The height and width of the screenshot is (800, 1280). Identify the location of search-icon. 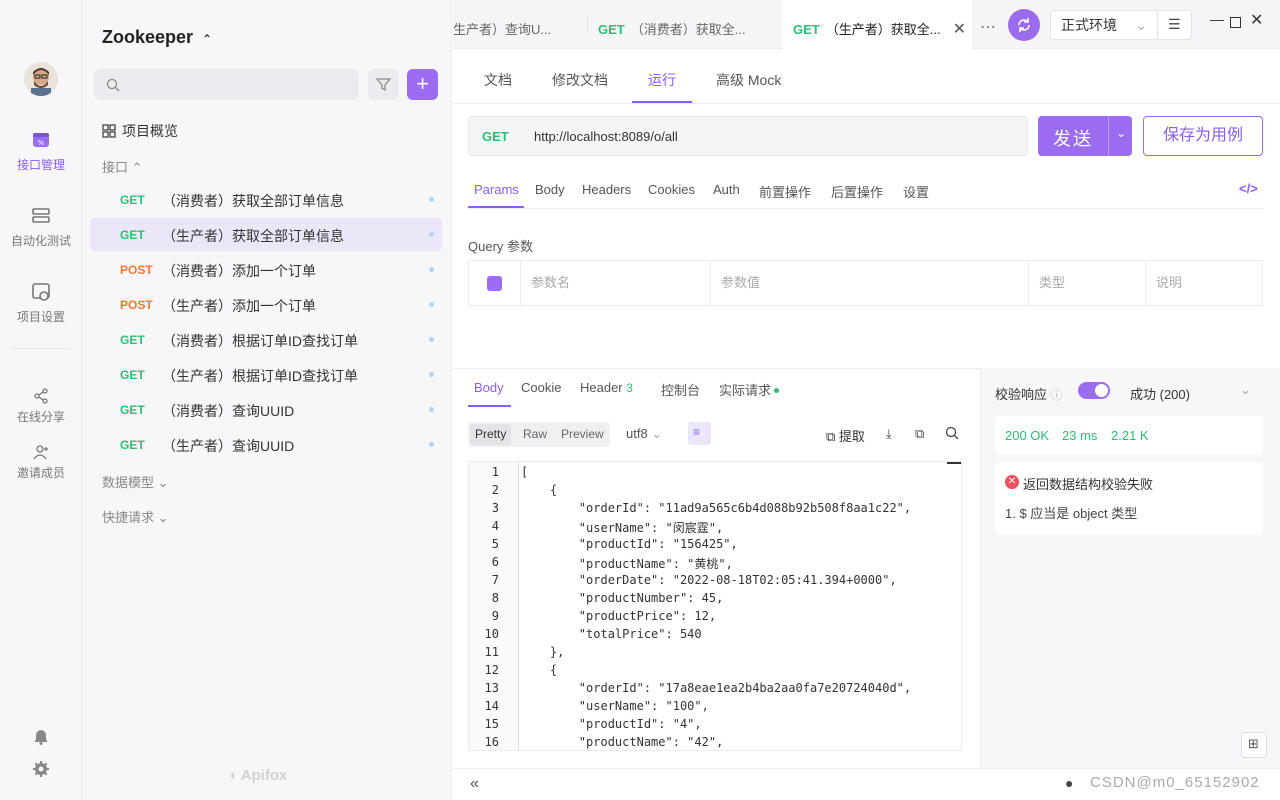
(952, 434).